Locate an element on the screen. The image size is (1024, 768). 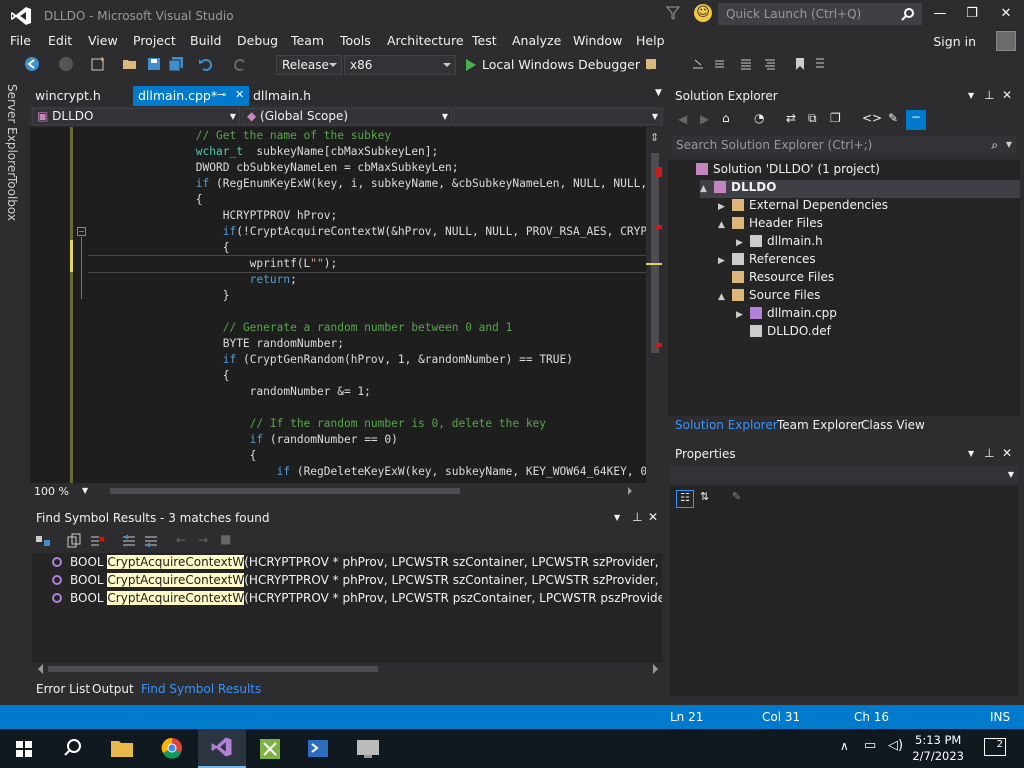
chrome-icon is located at coordinates (172, 748).